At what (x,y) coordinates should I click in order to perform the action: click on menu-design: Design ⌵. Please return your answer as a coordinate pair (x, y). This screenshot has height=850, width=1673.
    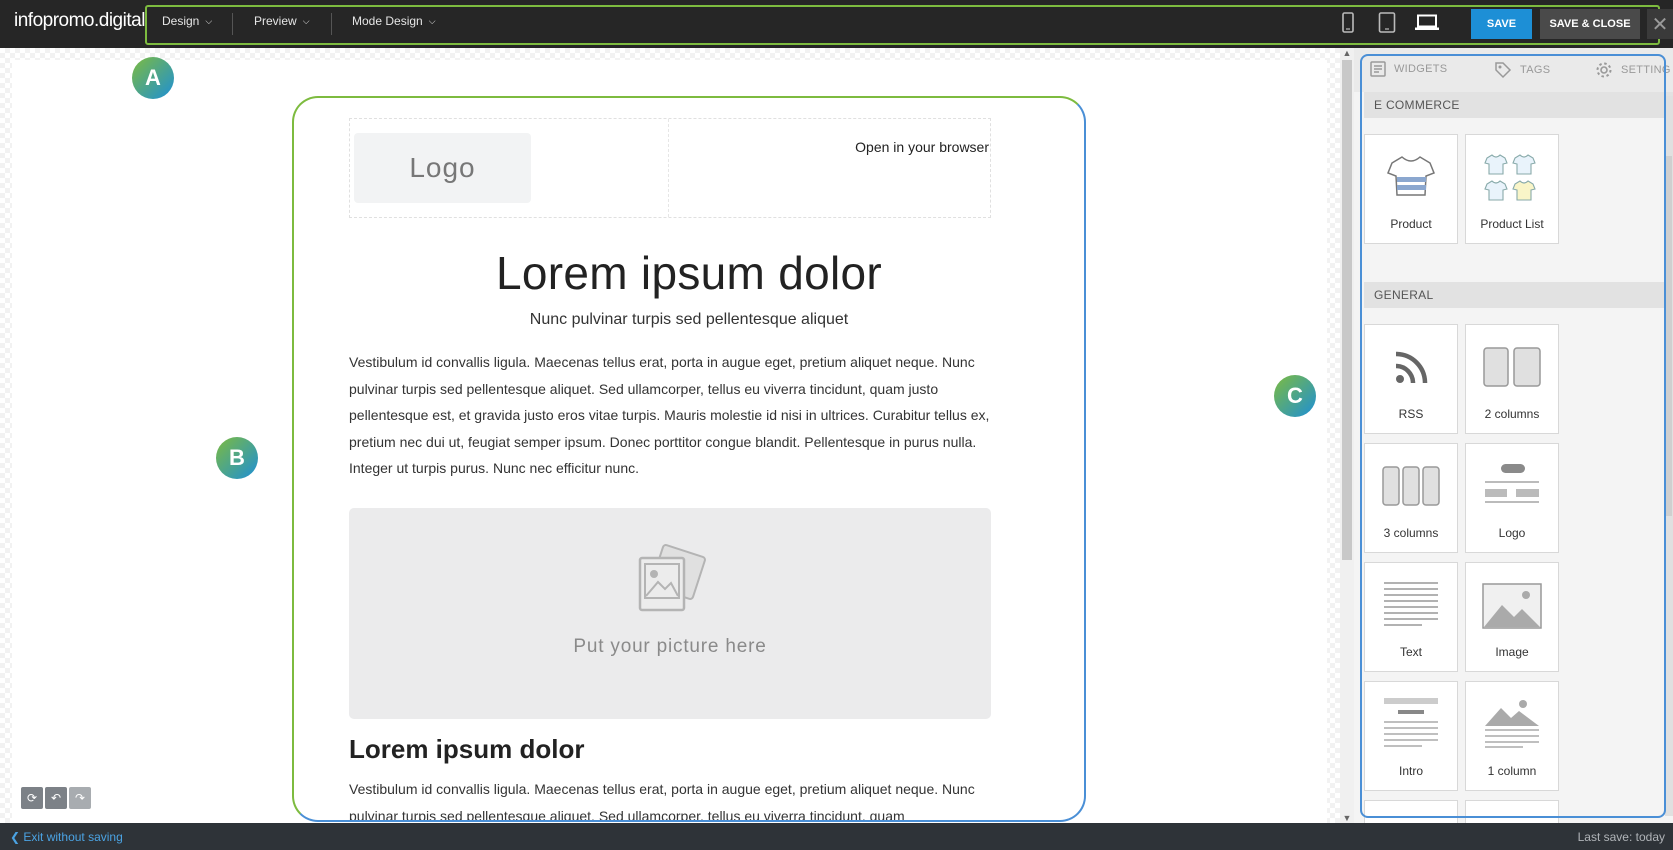
    Looking at the image, I should click on (187, 21).